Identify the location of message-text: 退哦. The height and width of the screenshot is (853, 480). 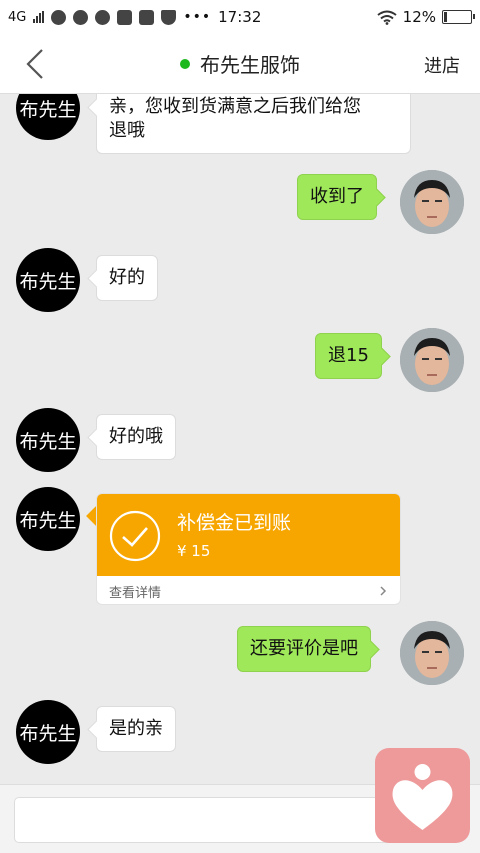
(127, 130).